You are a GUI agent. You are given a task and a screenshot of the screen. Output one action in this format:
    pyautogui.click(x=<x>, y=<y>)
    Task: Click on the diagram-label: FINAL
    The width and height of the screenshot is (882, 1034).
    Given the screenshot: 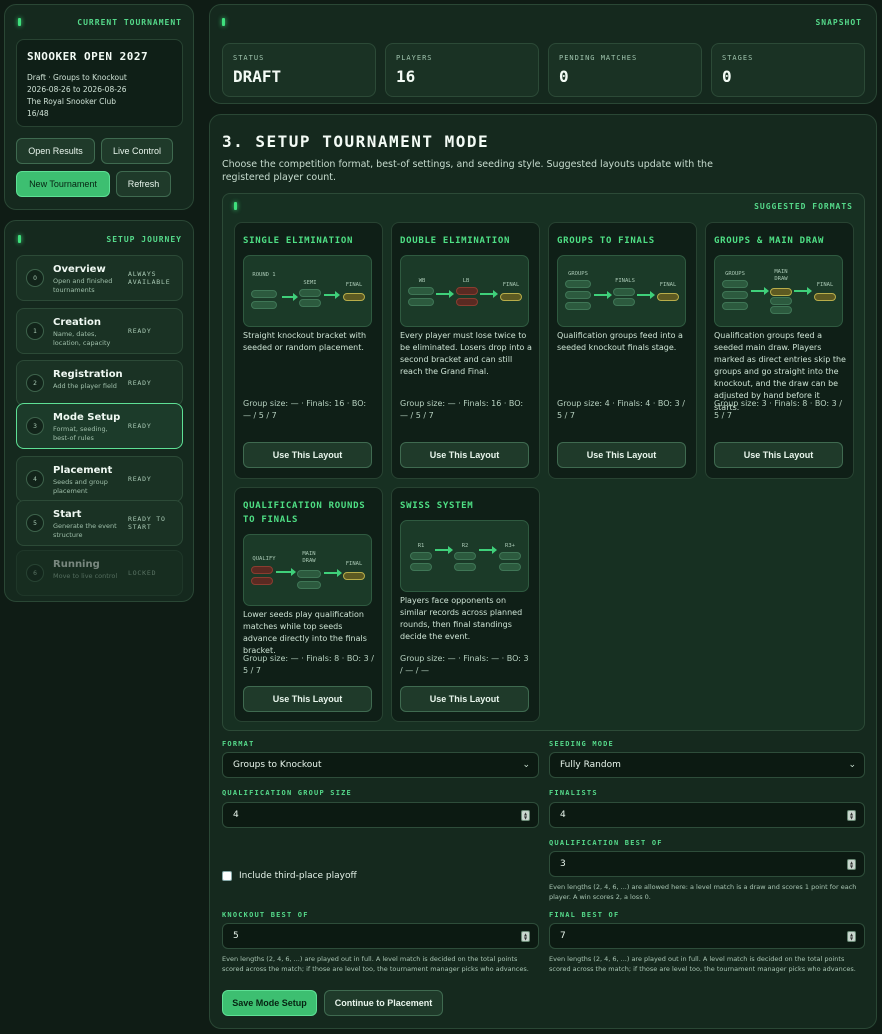 What is the action you would take?
    pyautogui.click(x=668, y=285)
    